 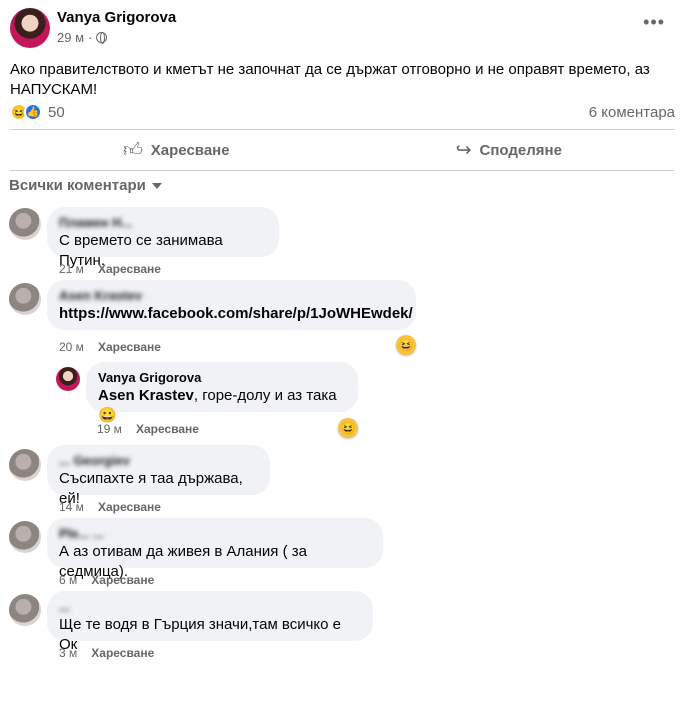 I want to click on post-actions: 👍︎ Харесване ↪ Споделяне, so click(x=342, y=150).